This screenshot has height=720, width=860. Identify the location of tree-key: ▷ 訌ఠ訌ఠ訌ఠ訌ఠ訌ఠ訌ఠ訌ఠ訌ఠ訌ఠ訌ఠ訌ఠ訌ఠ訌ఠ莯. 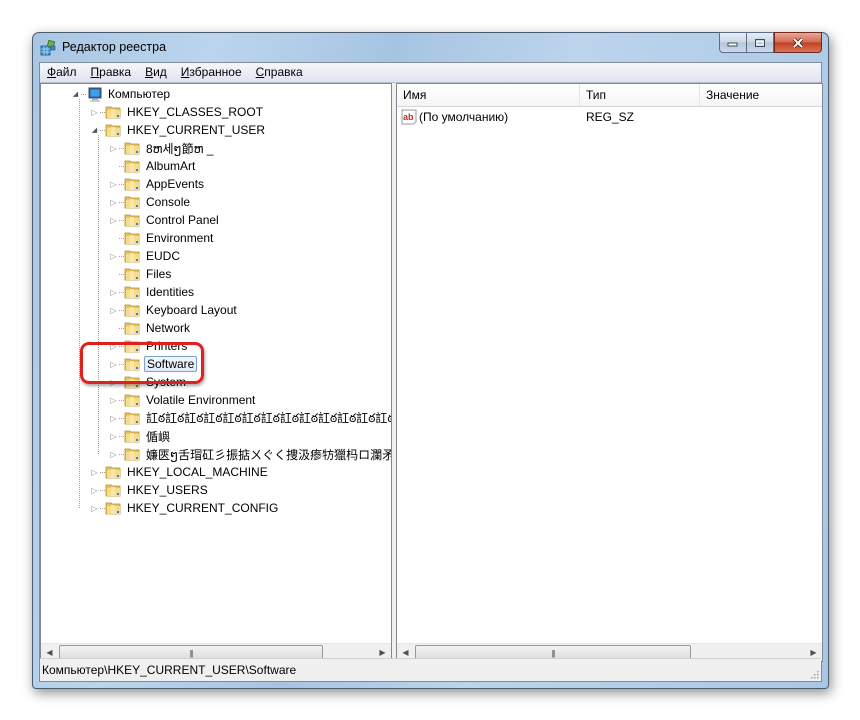
(250, 418).